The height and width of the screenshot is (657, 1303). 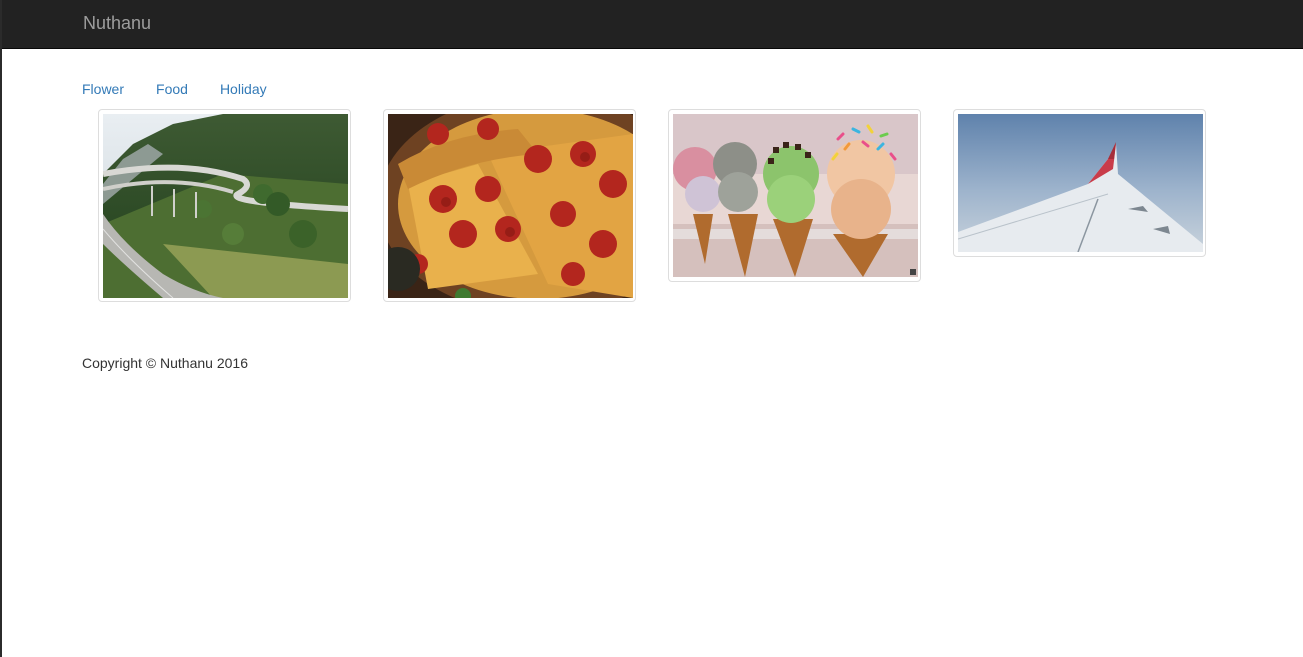 I want to click on tab-food: Food, so click(x=172, y=89).